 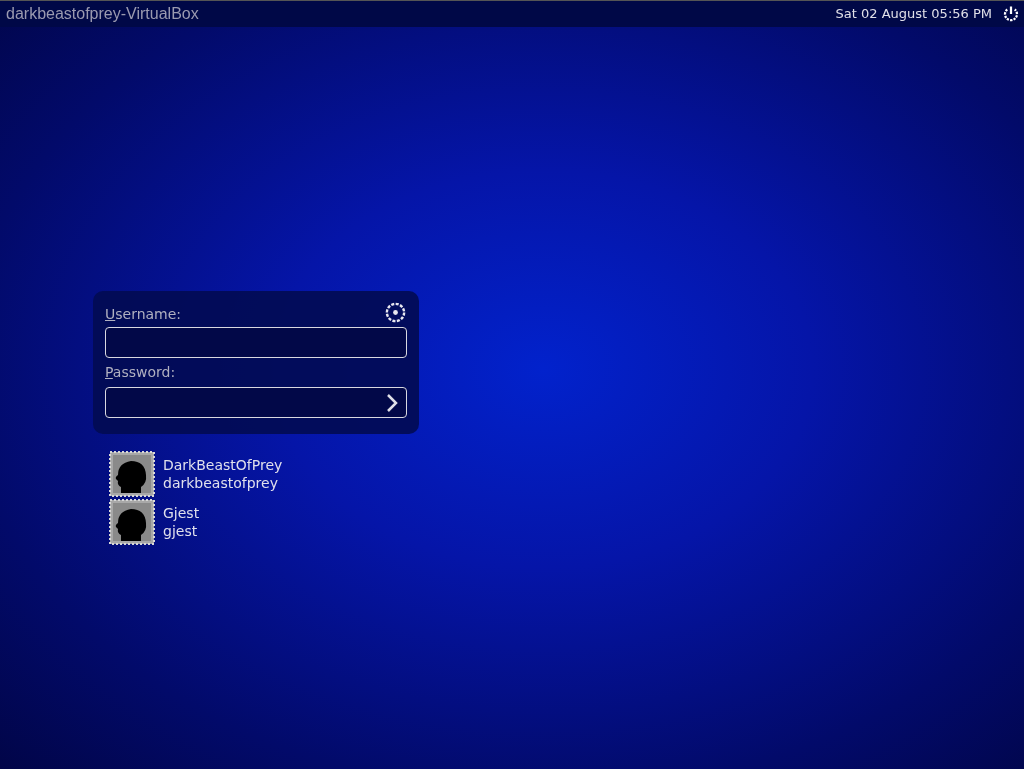 I want to click on password-label: Password:, so click(x=141, y=372).